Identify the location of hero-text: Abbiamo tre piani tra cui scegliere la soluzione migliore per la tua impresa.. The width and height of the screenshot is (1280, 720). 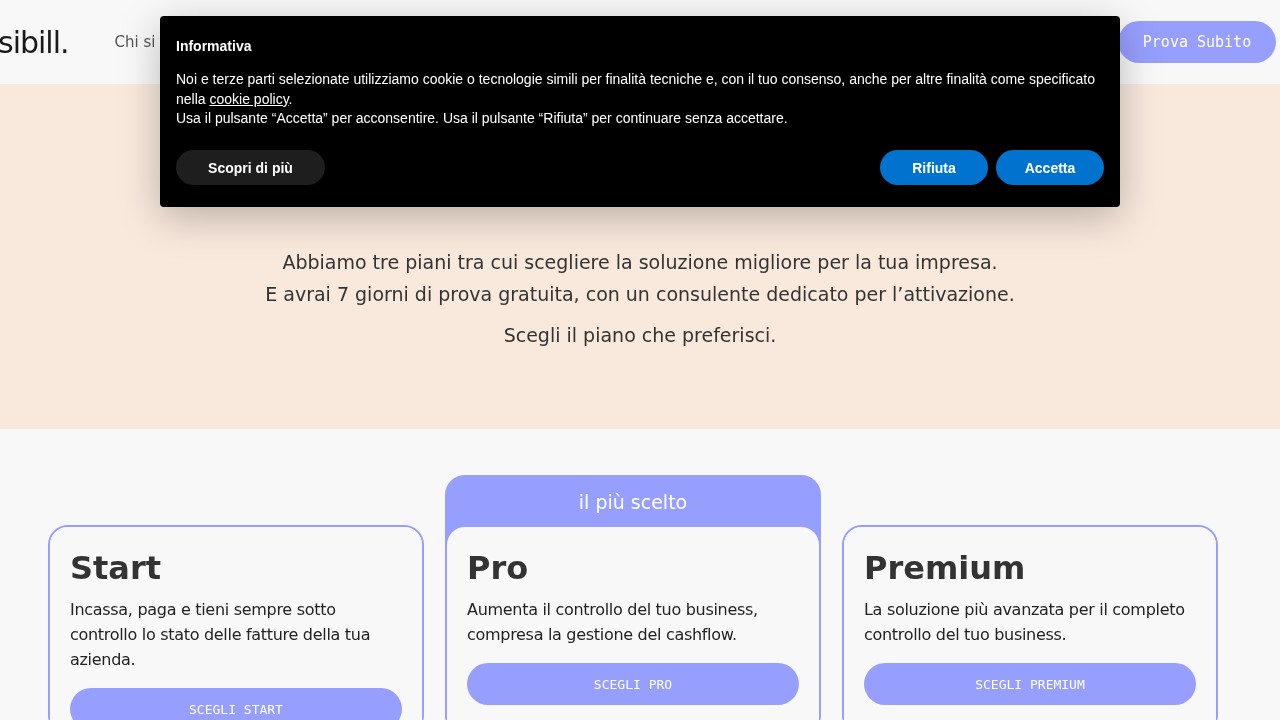
(640, 262).